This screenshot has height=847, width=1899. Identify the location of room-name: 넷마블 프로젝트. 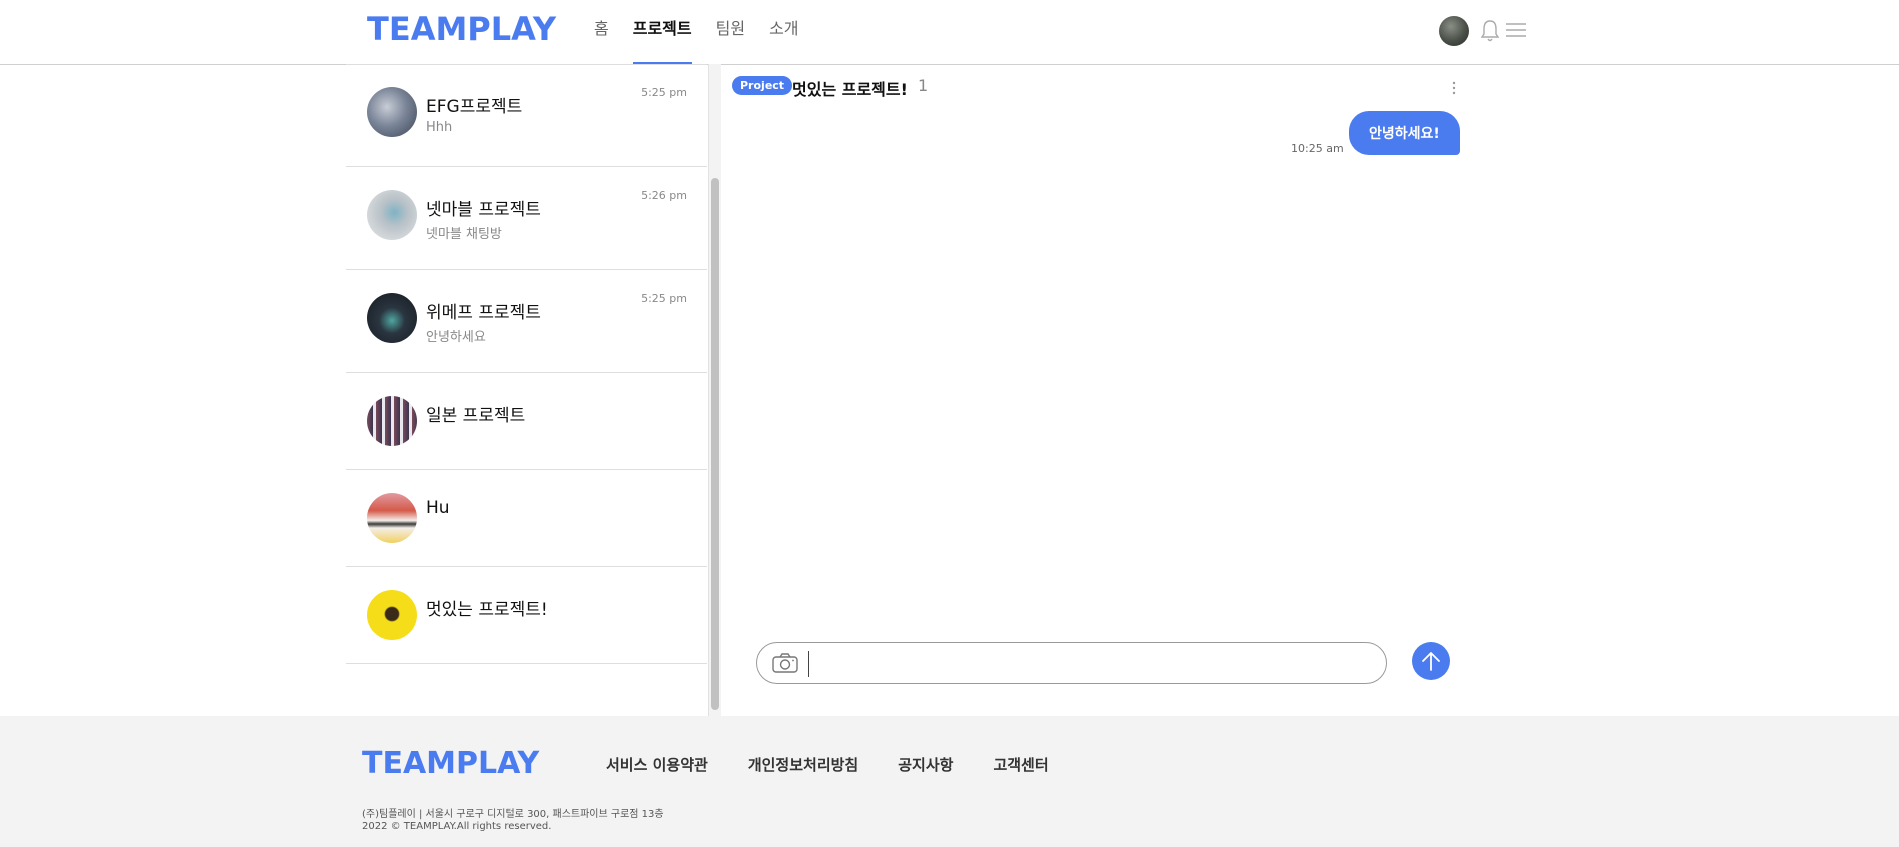
(483, 210).